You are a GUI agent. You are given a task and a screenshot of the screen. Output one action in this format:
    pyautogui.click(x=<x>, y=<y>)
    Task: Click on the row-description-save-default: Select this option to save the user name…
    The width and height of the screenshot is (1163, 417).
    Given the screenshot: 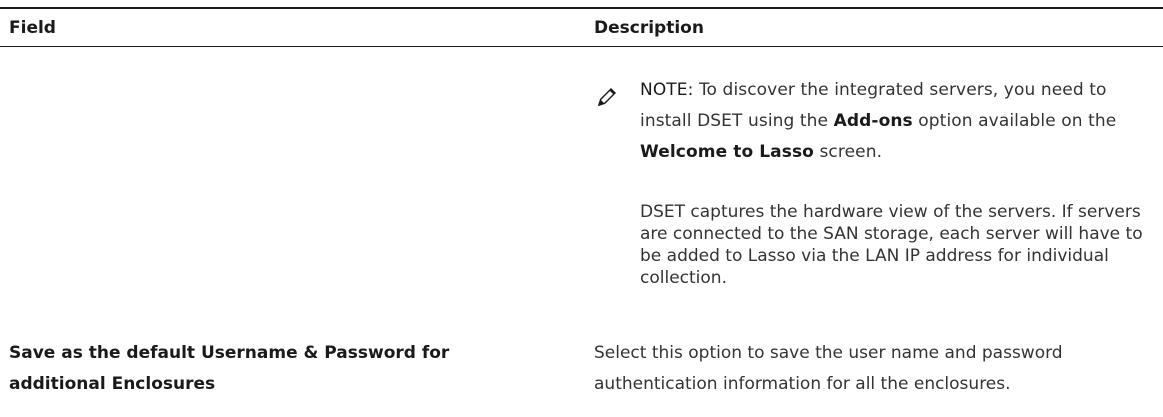 What is the action you would take?
    pyautogui.click(x=828, y=368)
    